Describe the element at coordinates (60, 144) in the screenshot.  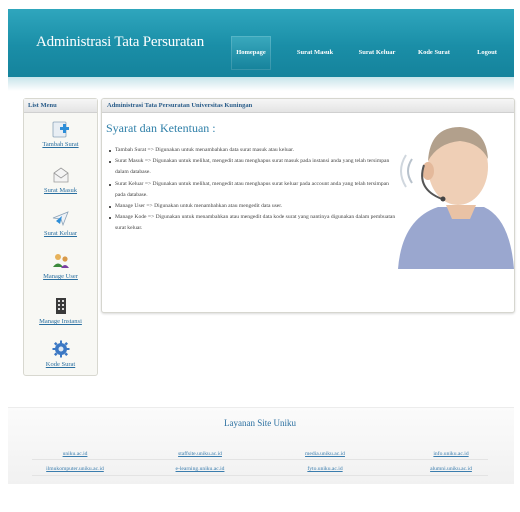
I see `sidebar-item-label: Tambah Surat` at that location.